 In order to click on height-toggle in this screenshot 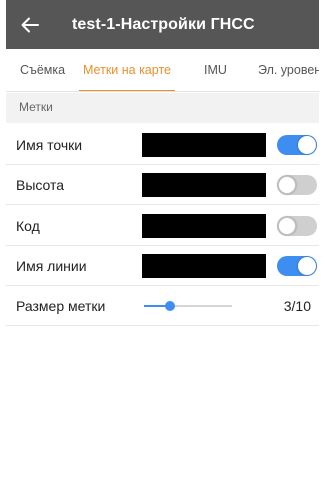, I will do `click(297, 185)`.